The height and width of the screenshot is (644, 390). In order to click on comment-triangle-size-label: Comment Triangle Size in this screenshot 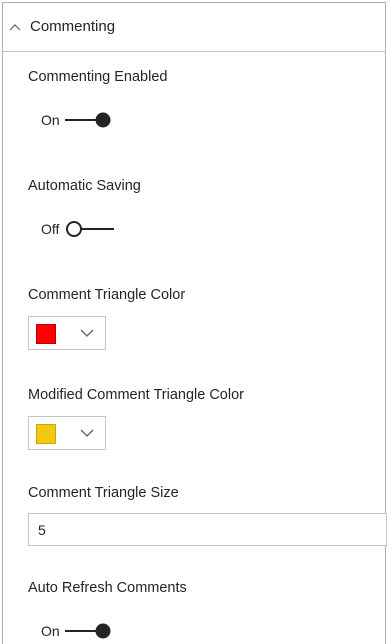, I will do `click(103, 493)`.